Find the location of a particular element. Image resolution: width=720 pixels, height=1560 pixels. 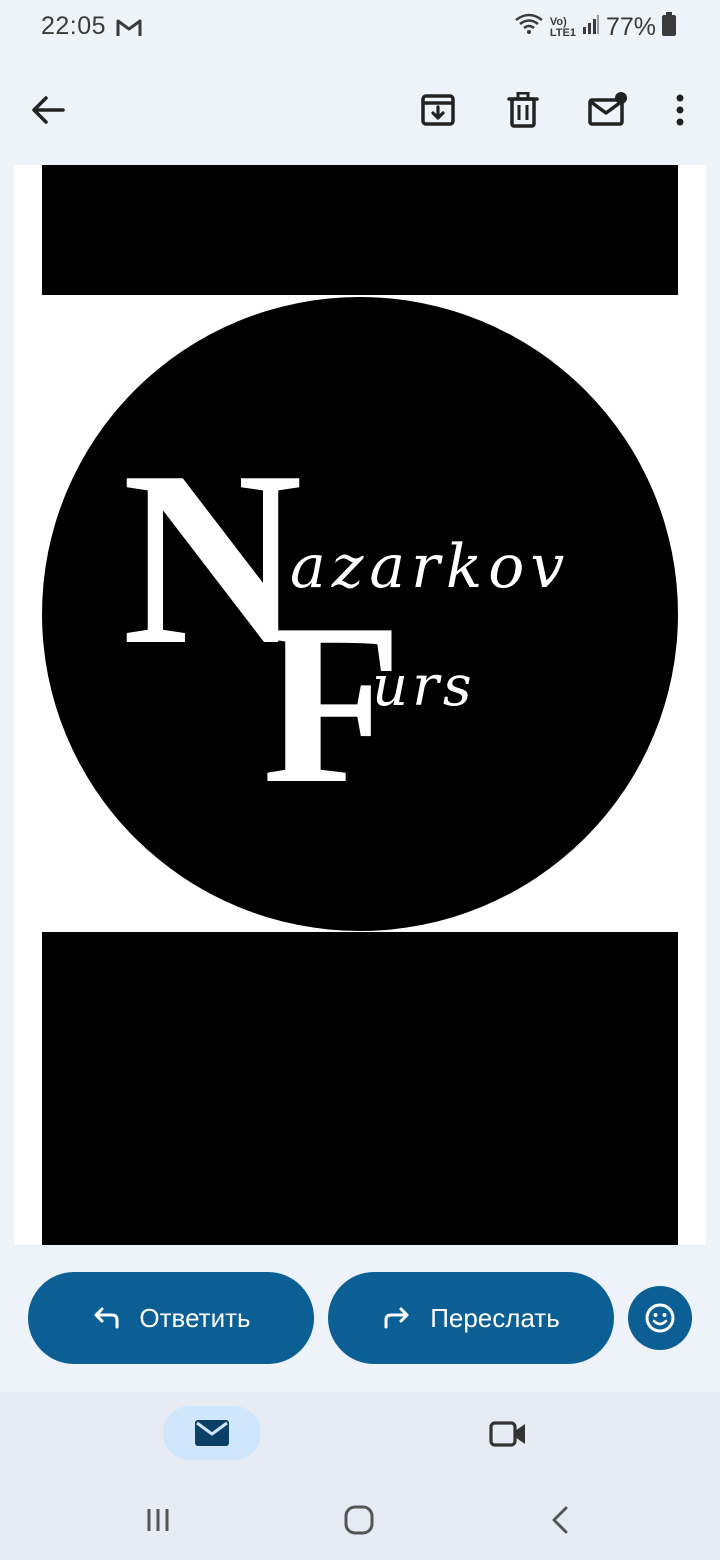

home-button is located at coordinates (359, 1520).